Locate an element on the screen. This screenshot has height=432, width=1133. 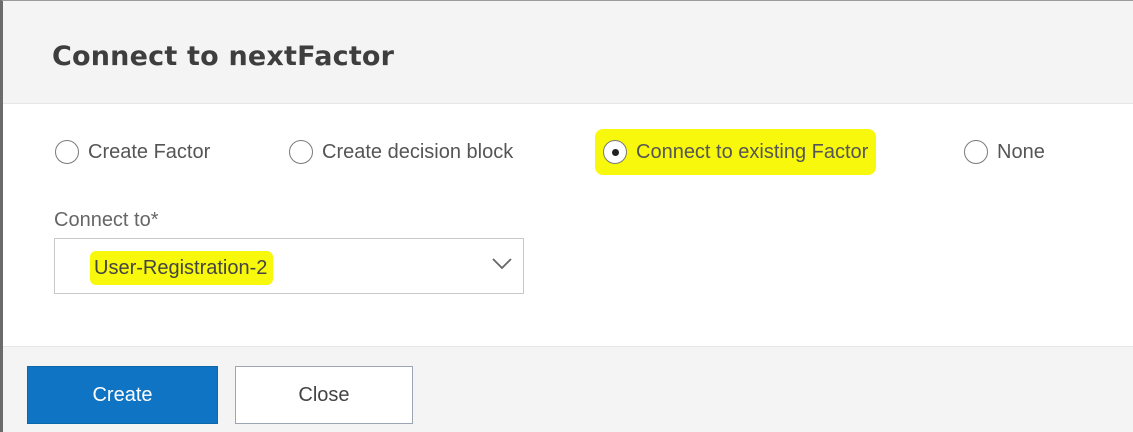
dialog-title: Connect to nextFactor is located at coordinates (223, 56).